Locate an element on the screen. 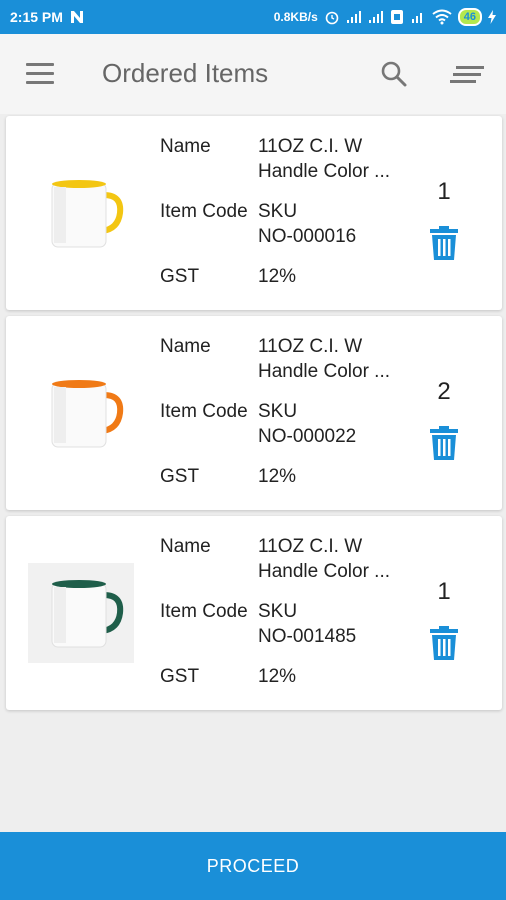 Image resolution: width=506 pixels, height=900 pixels. quantity: 2 is located at coordinates (444, 391).